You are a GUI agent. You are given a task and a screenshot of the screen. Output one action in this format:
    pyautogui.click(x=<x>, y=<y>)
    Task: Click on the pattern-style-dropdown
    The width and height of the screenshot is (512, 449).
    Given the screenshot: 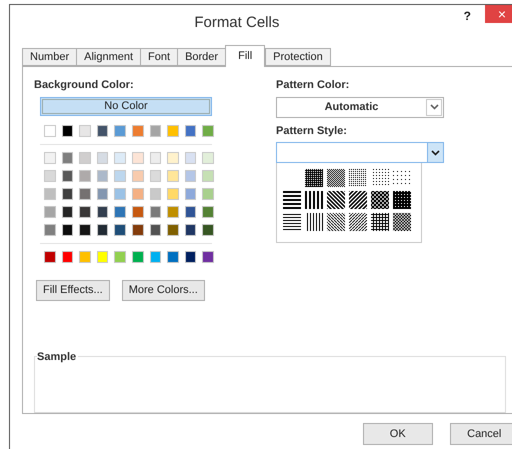 What is the action you would take?
    pyautogui.click(x=360, y=152)
    